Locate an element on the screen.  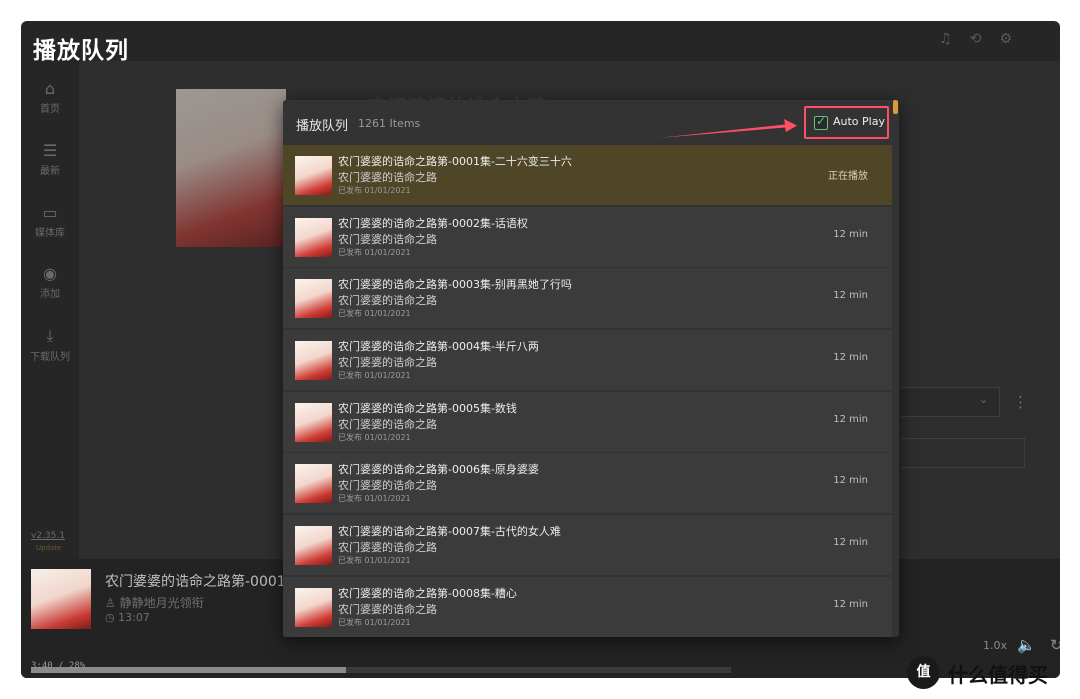
annotation-title: 播放队列 is located at coordinates (81, 51).